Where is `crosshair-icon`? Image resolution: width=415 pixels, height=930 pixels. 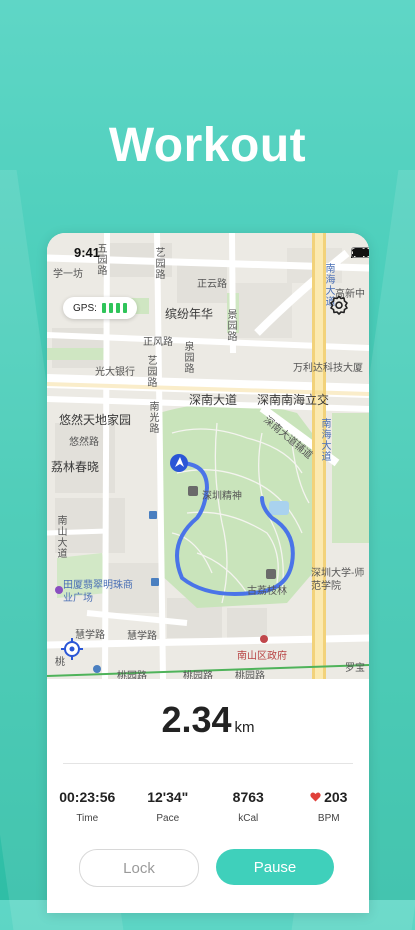
crosshair-icon is located at coordinates (72, 649).